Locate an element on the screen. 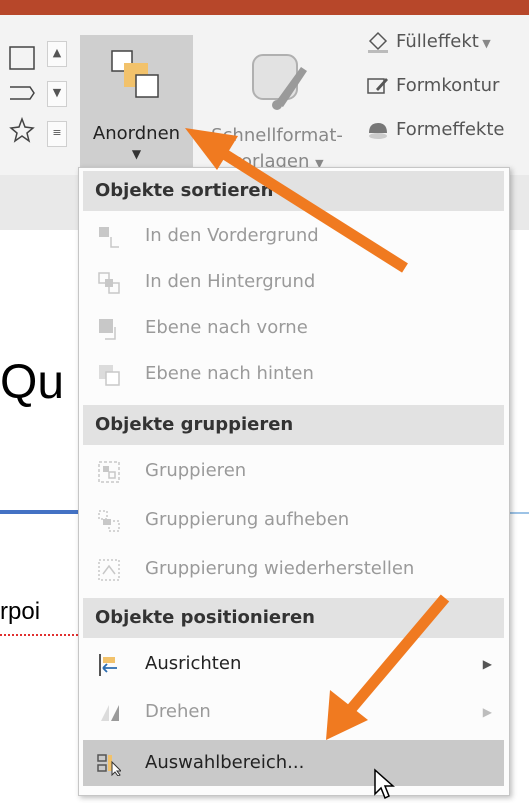 The width and height of the screenshot is (529, 803). mouse-cursor-icon is located at coordinates (384, 784).